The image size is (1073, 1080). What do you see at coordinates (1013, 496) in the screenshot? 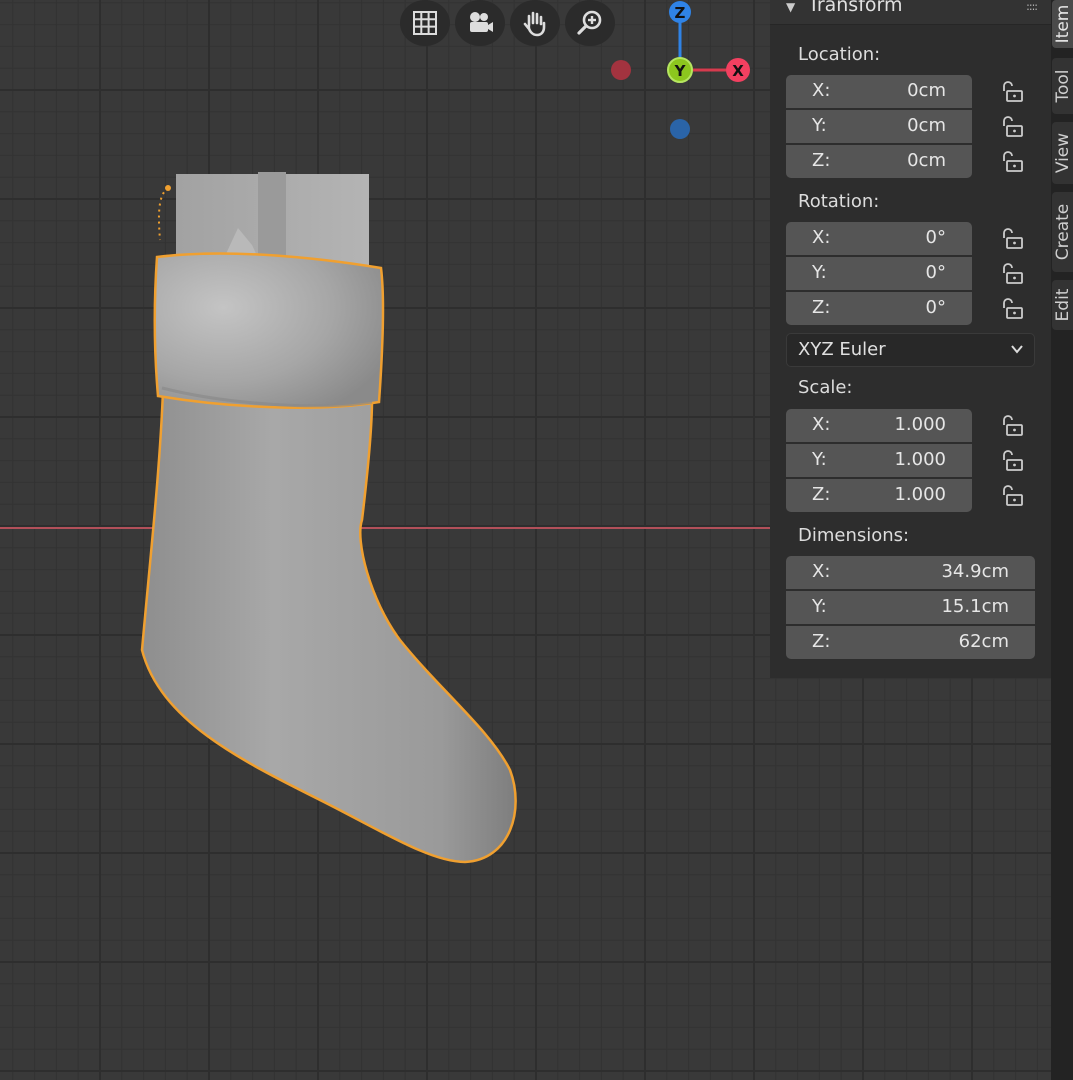
I see `lock-scale-z-icon` at bounding box center [1013, 496].